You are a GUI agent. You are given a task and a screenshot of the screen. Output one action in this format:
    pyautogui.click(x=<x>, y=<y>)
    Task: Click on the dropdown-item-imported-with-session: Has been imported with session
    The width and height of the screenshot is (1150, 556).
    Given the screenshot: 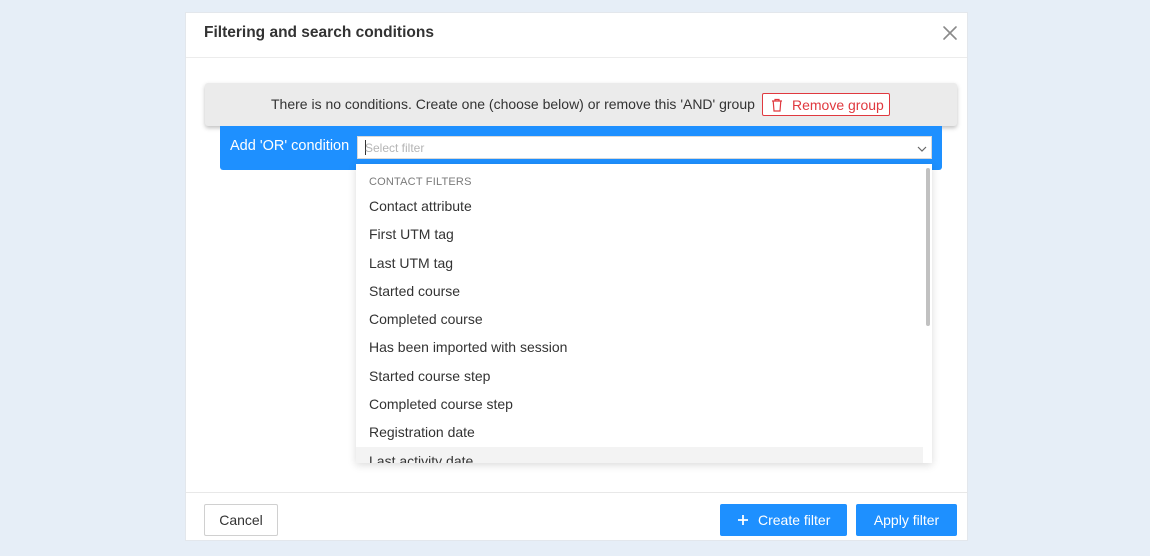 What is the action you would take?
    pyautogui.click(x=639, y=347)
    